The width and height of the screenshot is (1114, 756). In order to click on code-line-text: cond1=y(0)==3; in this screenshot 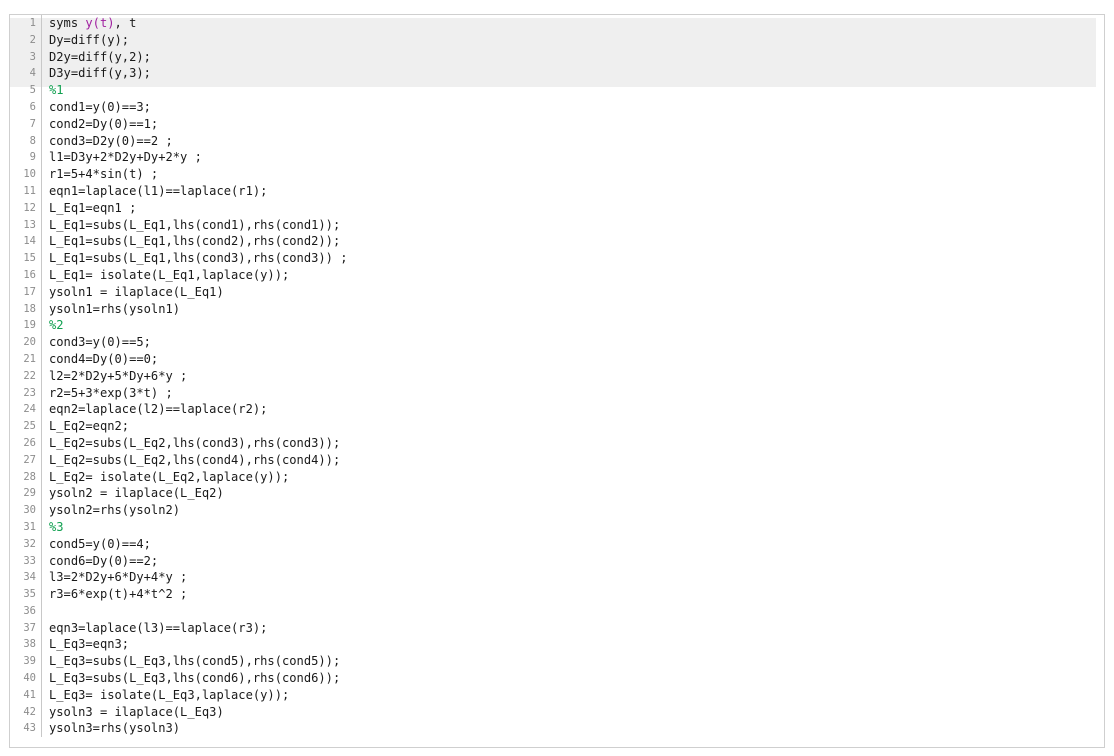, I will do `click(573, 107)`.